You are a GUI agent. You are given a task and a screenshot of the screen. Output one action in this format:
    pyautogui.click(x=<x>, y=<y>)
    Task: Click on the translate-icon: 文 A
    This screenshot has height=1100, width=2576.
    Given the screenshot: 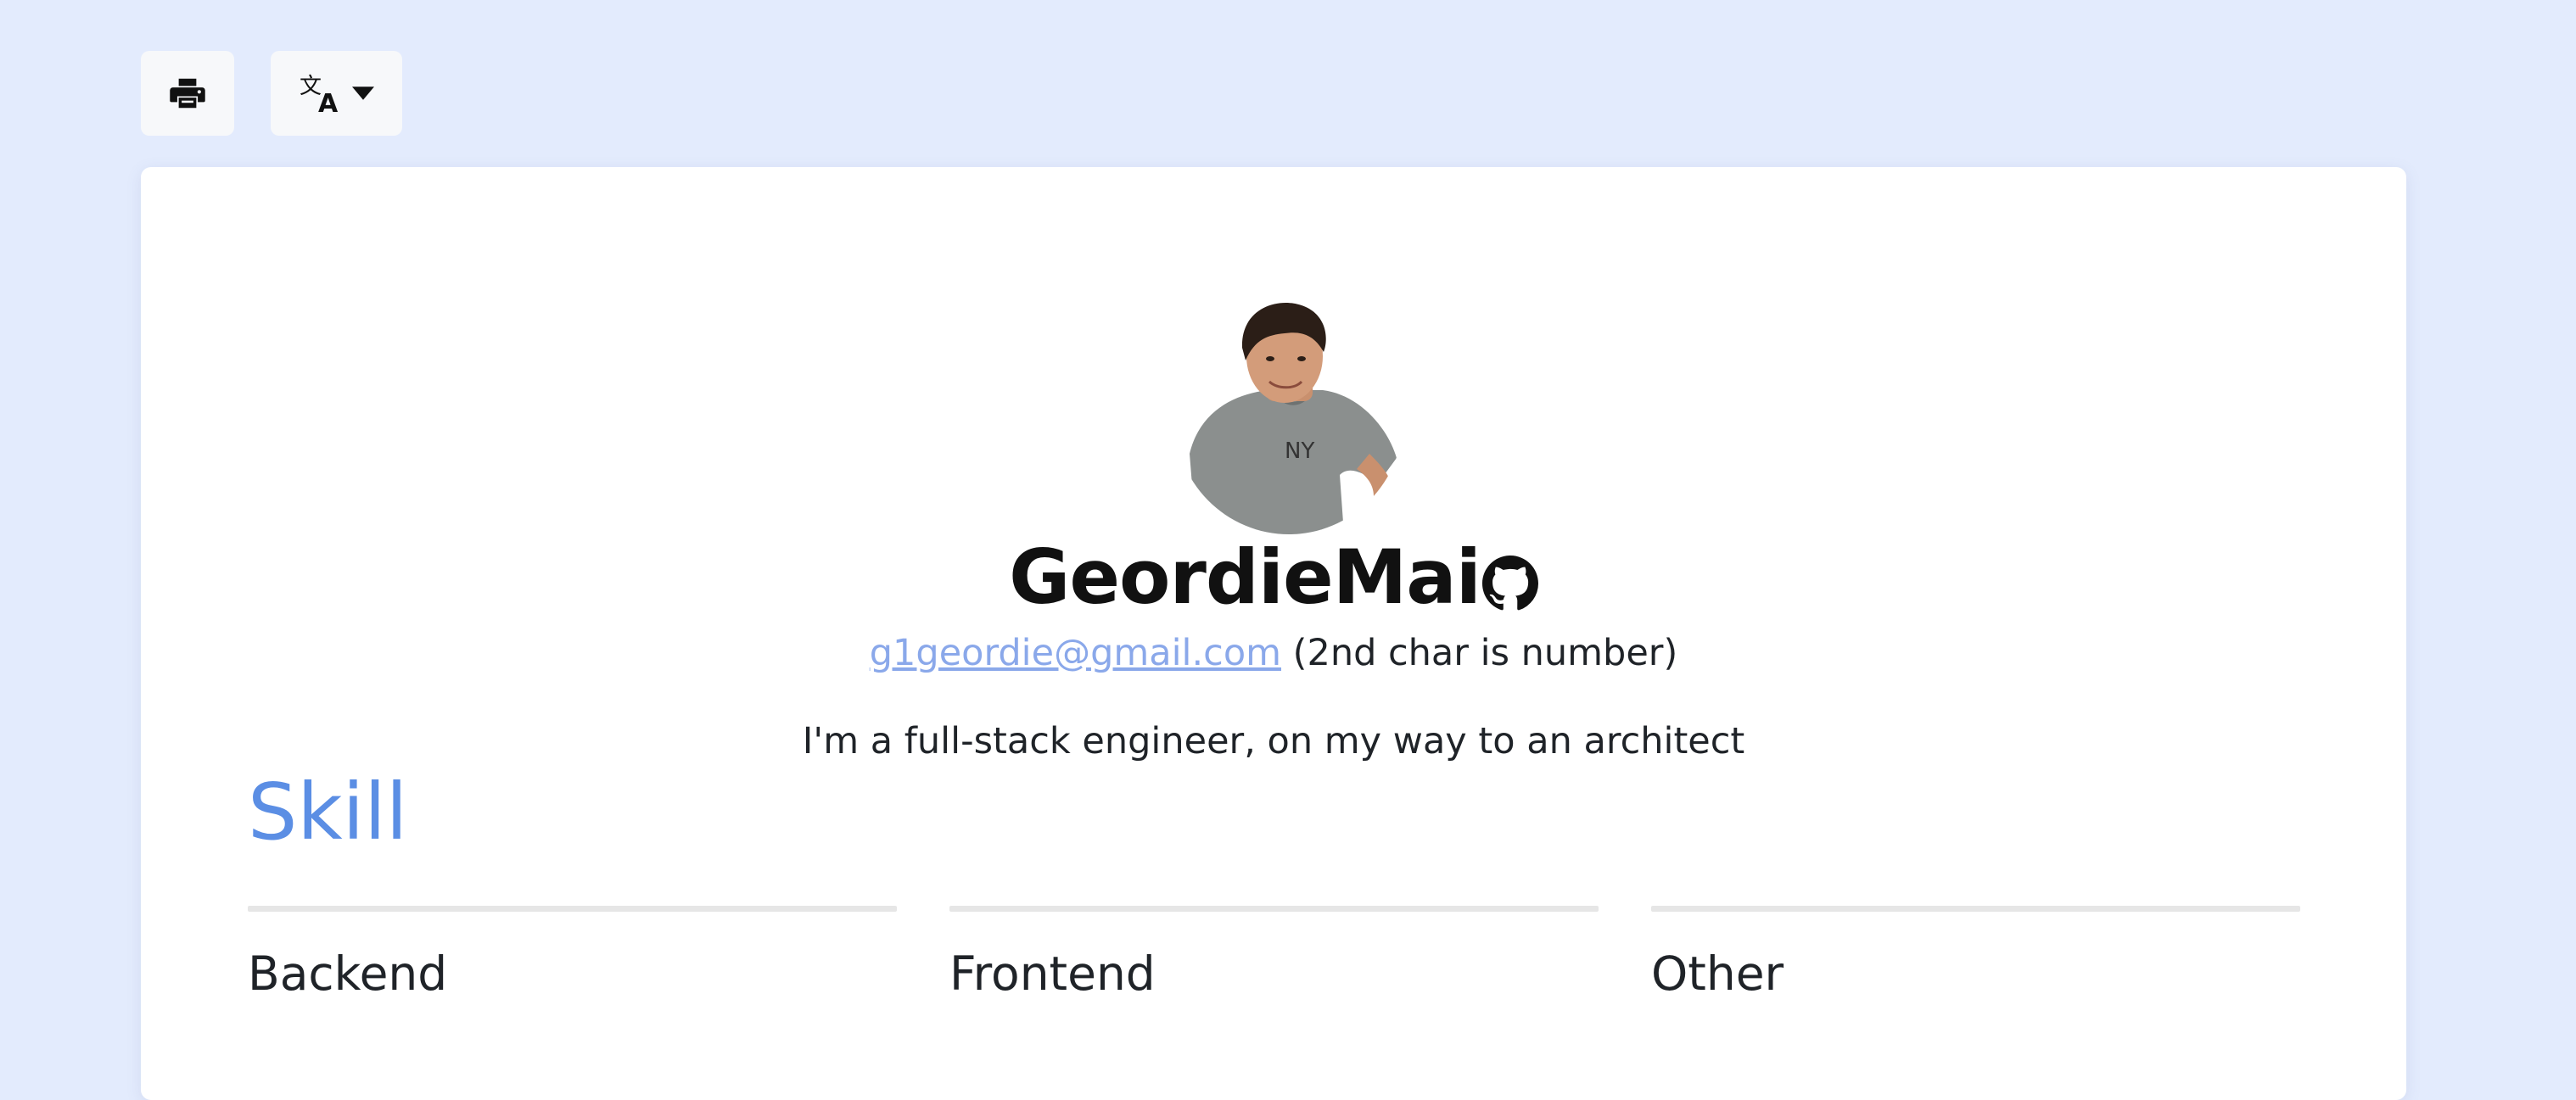 What is the action you would take?
    pyautogui.click(x=324, y=93)
    